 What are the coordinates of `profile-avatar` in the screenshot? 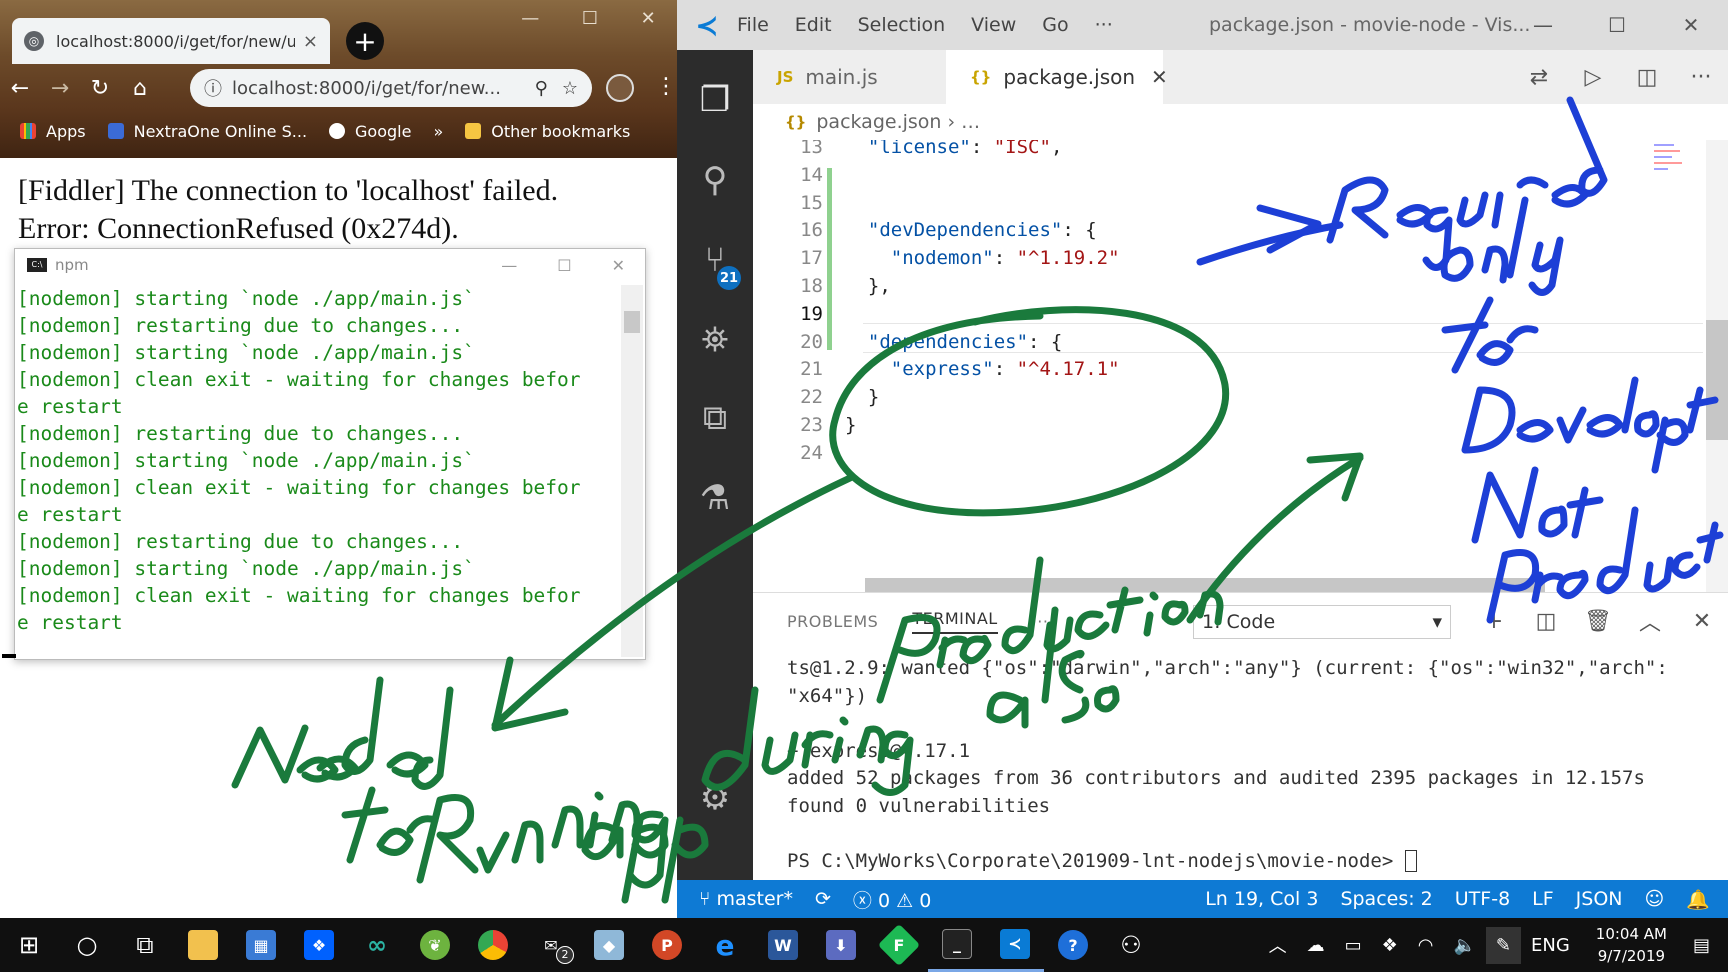 It's located at (620, 88).